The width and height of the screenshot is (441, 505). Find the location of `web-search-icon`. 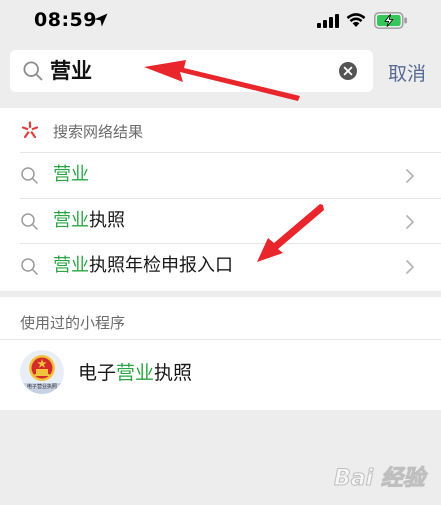

web-search-icon is located at coordinates (30, 130).